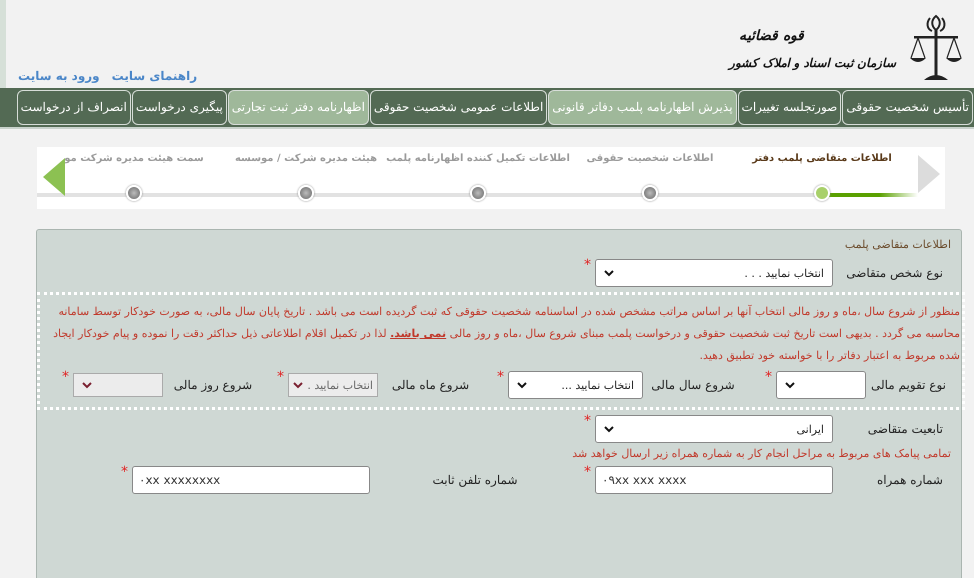 This screenshot has height=578, width=974. I want to click on step-label: سمت هیئت مدیره شرکت مو, so click(134, 159).